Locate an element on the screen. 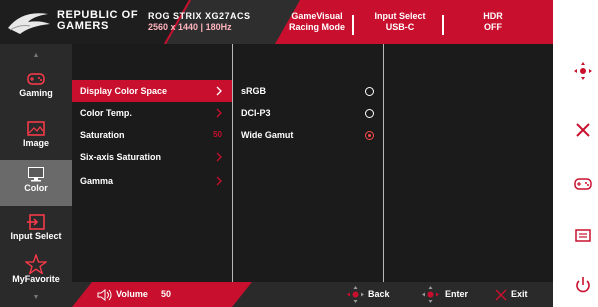 The image size is (598, 307). main-menu-label: Gaming is located at coordinates (36, 93).